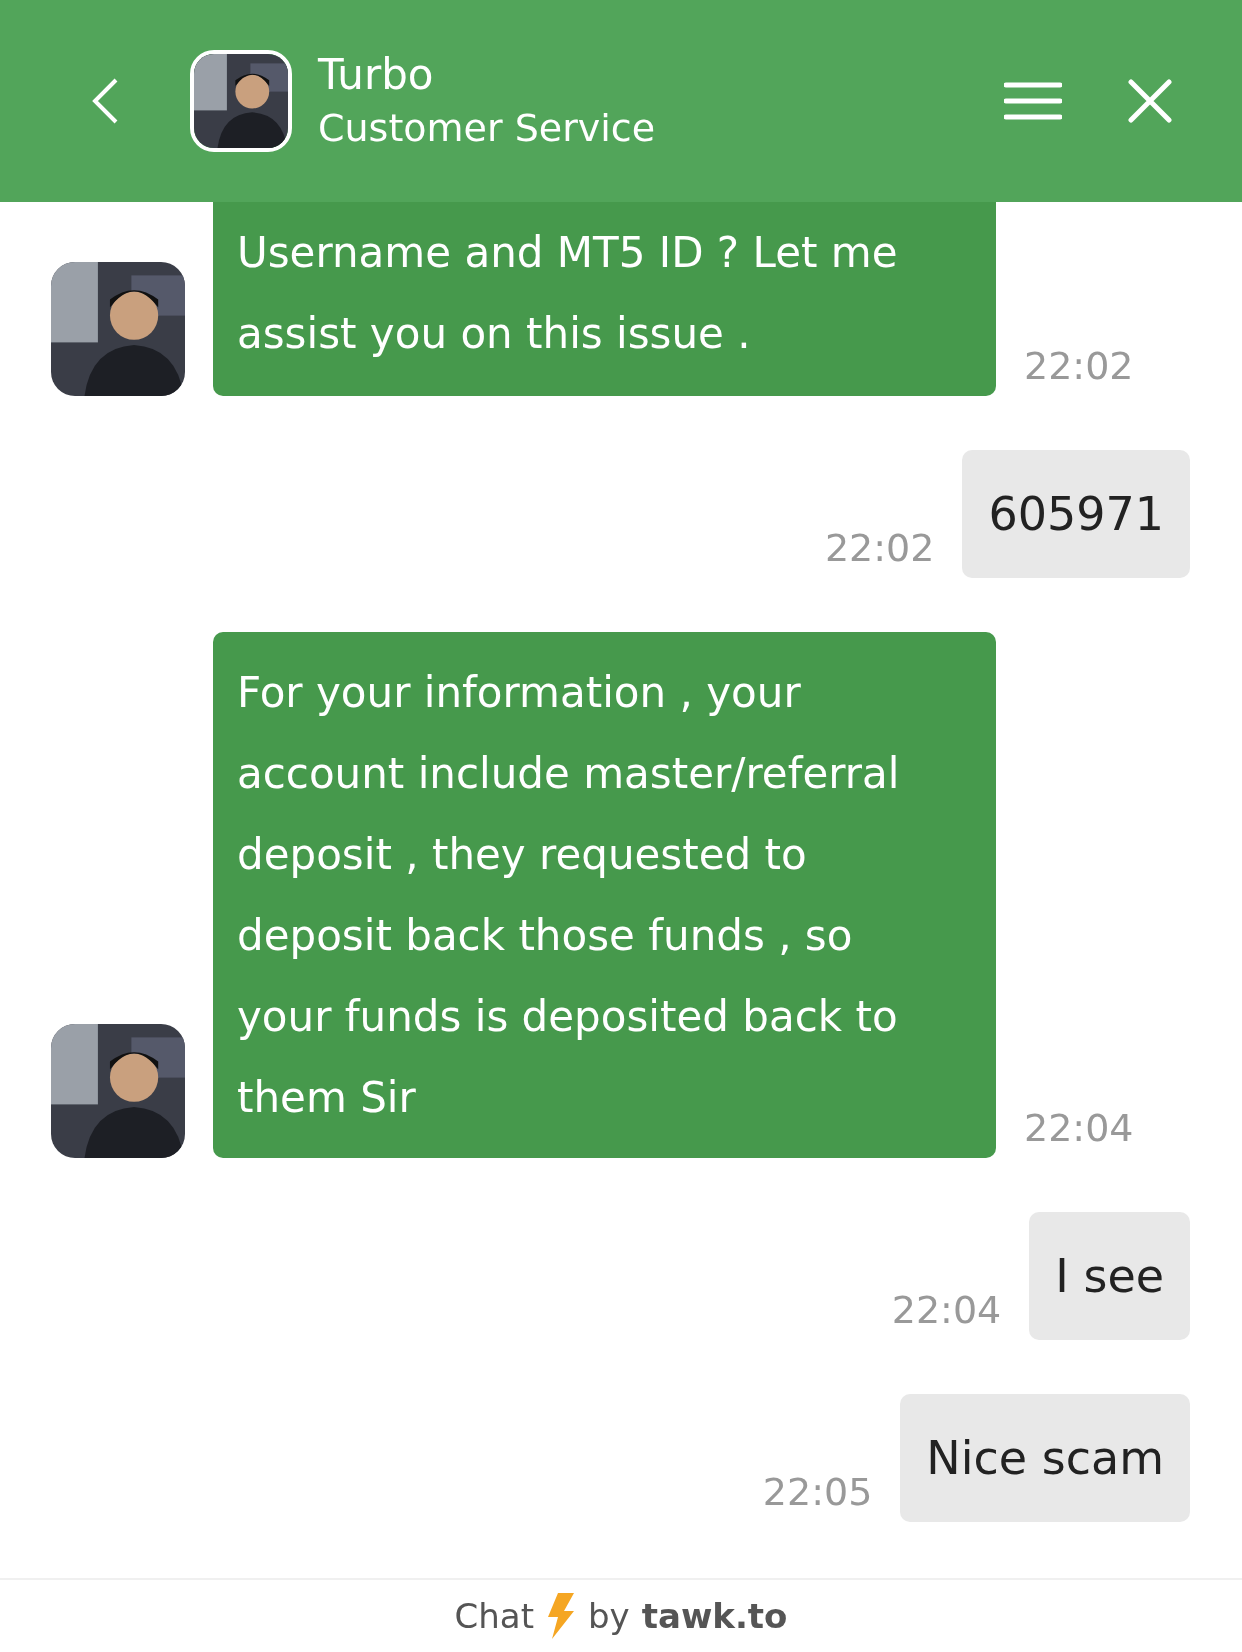 This screenshot has height=1652, width=1242. I want to click on back-icon, so click(105, 101).